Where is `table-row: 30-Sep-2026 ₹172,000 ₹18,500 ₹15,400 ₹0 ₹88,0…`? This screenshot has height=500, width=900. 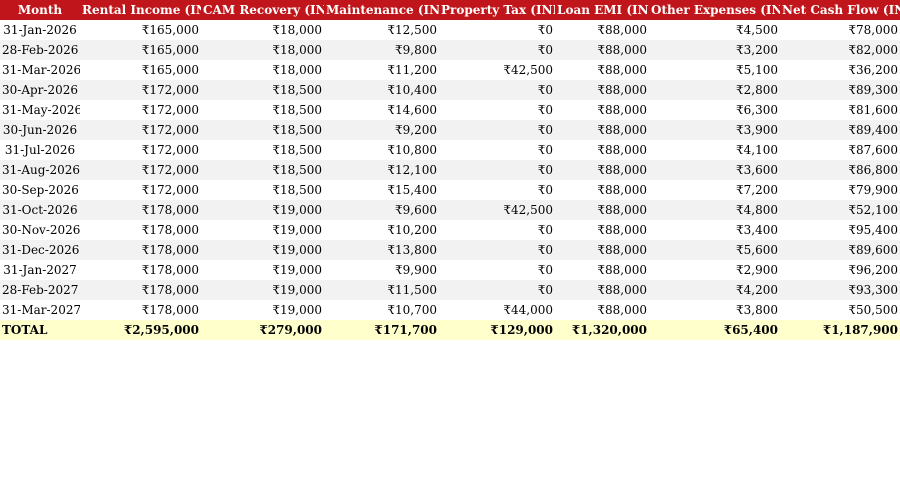
table-row: 30-Sep-2026 ₹172,000 ₹18,500 ₹15,400 ₹0 ₹88,0… is located at coordinates (450, 190).